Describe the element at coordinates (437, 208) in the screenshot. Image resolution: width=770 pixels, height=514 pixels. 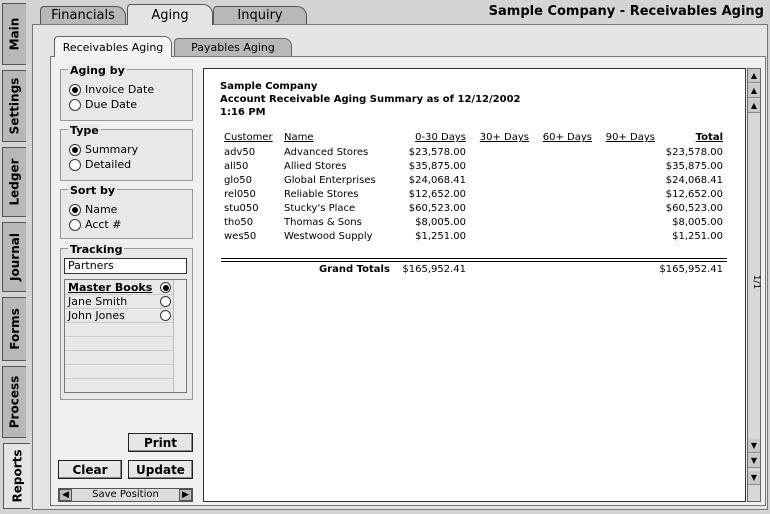
I see `table-cell: $60,523.00` at that location.